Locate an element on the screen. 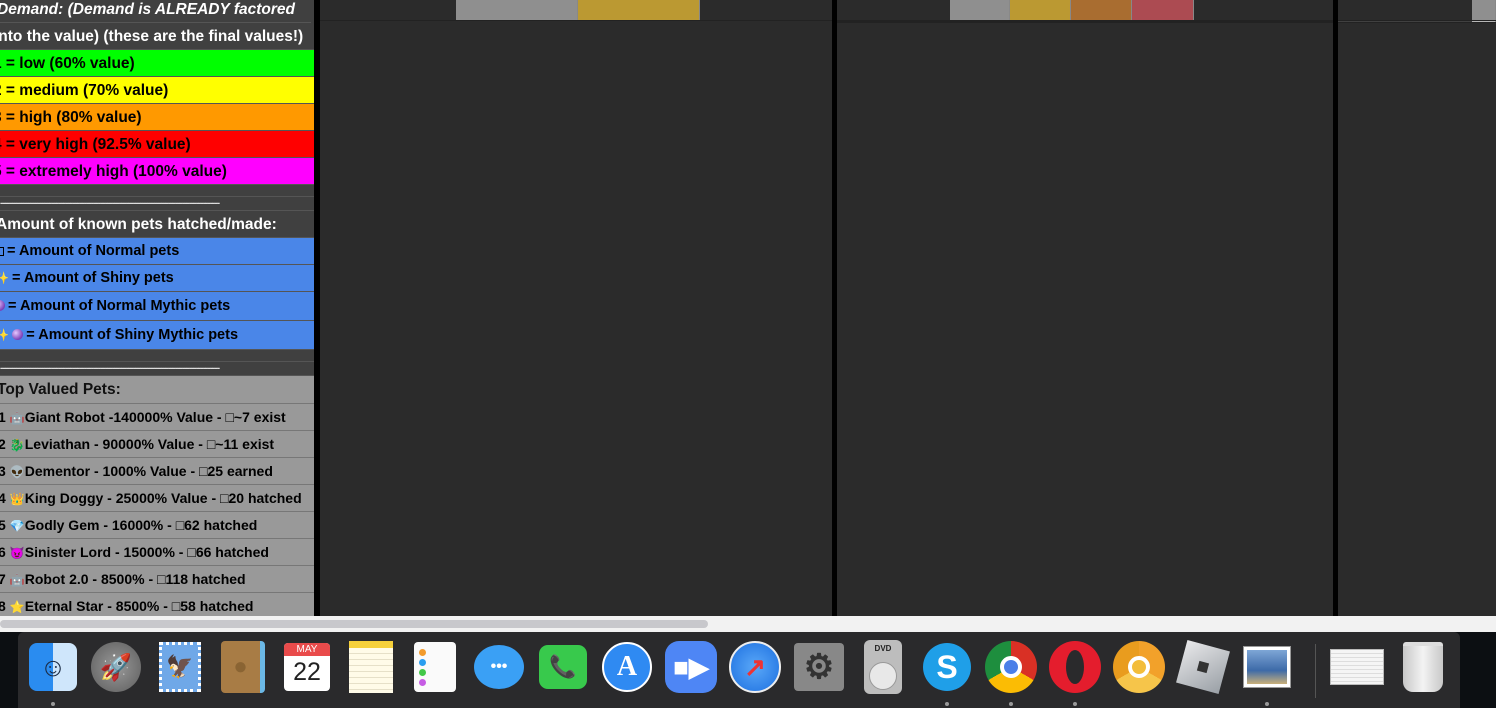 This screenshot has height=708, width=1496. dock-item-calendar: MAY 22 is located at coordinates (307, 667).